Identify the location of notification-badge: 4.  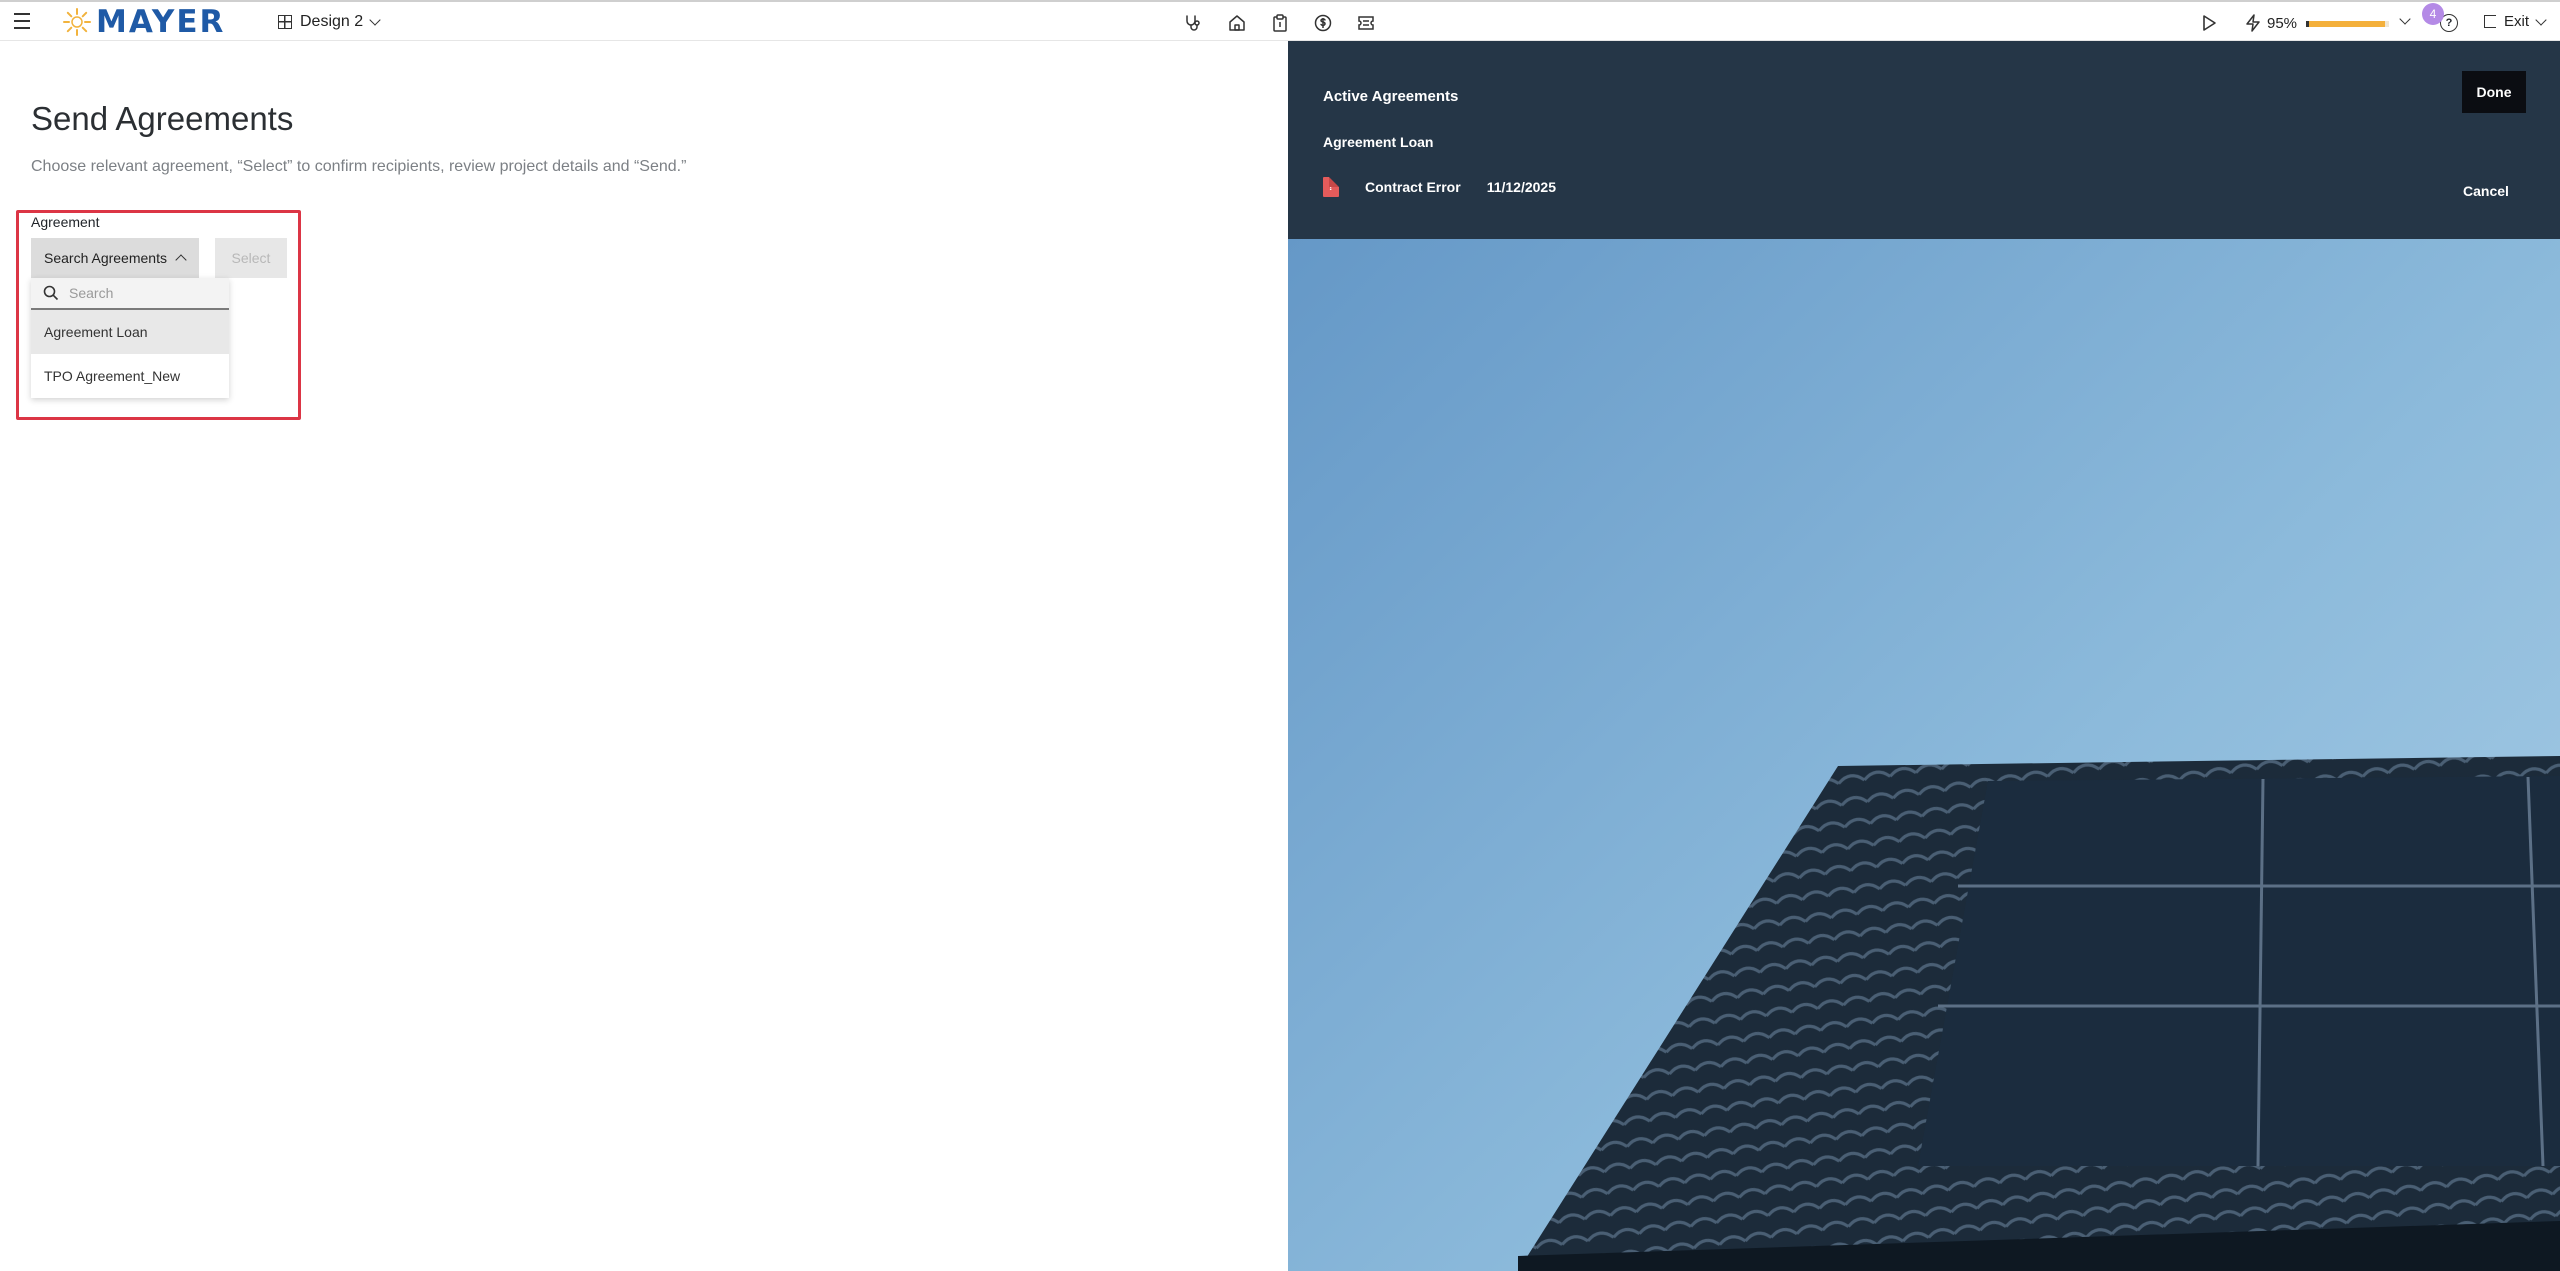
(2433, 14).